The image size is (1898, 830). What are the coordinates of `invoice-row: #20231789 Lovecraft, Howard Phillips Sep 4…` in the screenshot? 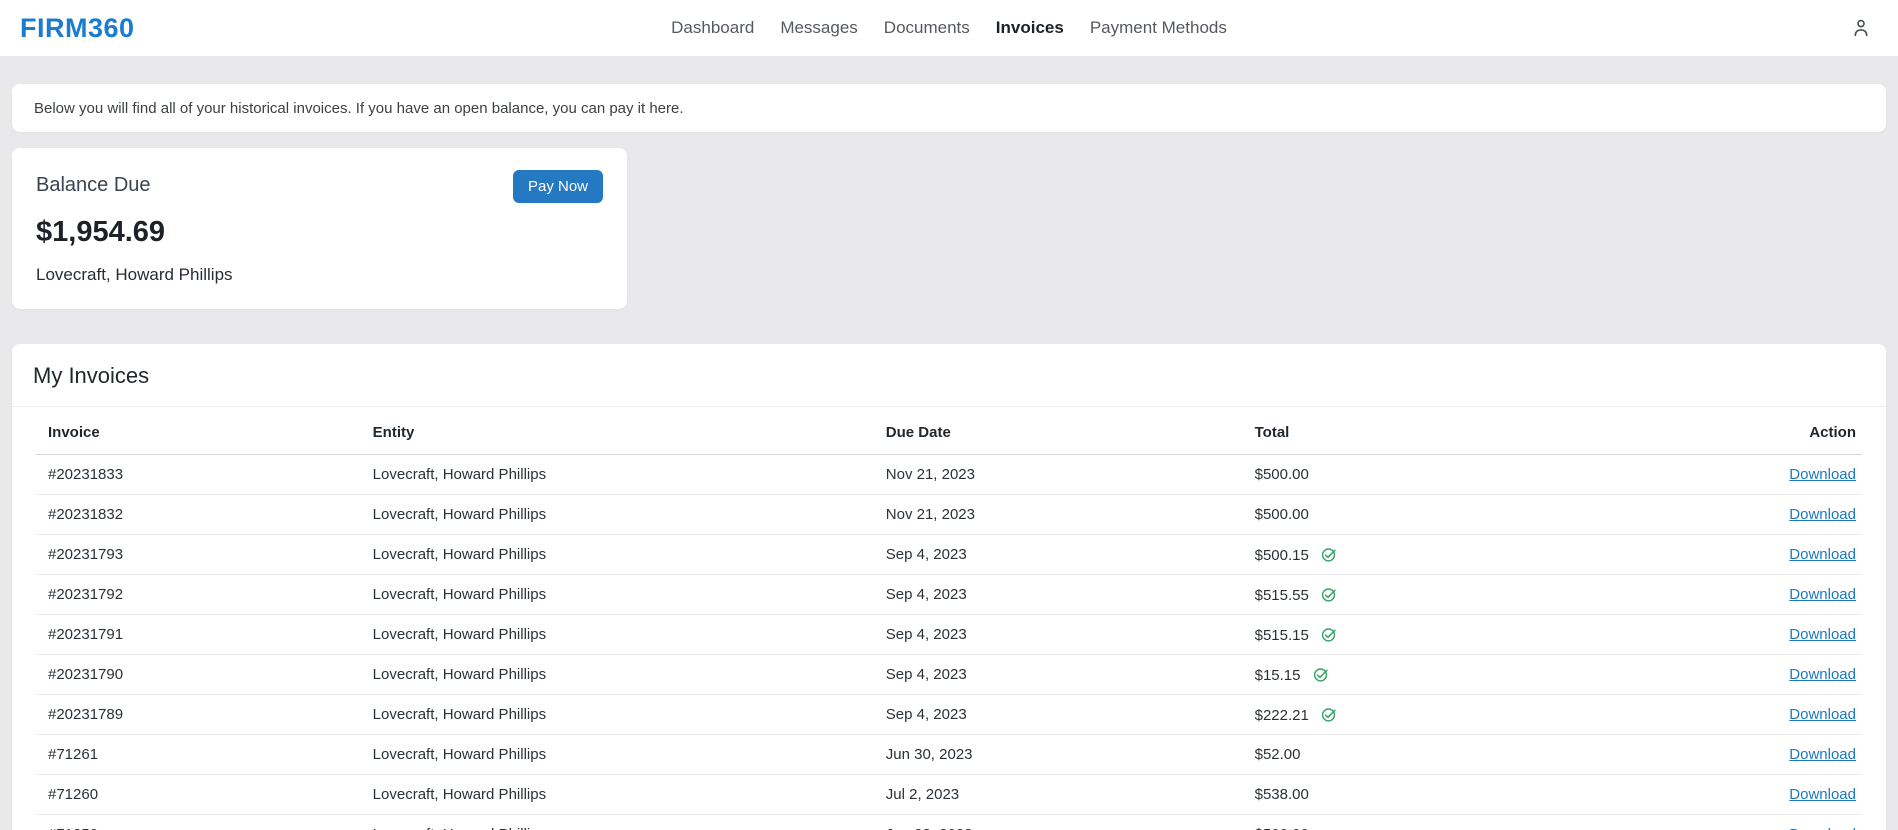 It's located at (949, 714).